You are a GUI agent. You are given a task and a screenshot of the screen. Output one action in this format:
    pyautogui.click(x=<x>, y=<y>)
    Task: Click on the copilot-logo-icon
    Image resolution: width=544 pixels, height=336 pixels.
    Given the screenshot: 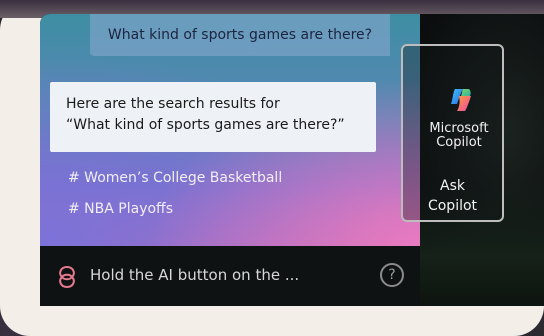 What is the action you would take?
    pyautogui.click(x=461, y=100)
    